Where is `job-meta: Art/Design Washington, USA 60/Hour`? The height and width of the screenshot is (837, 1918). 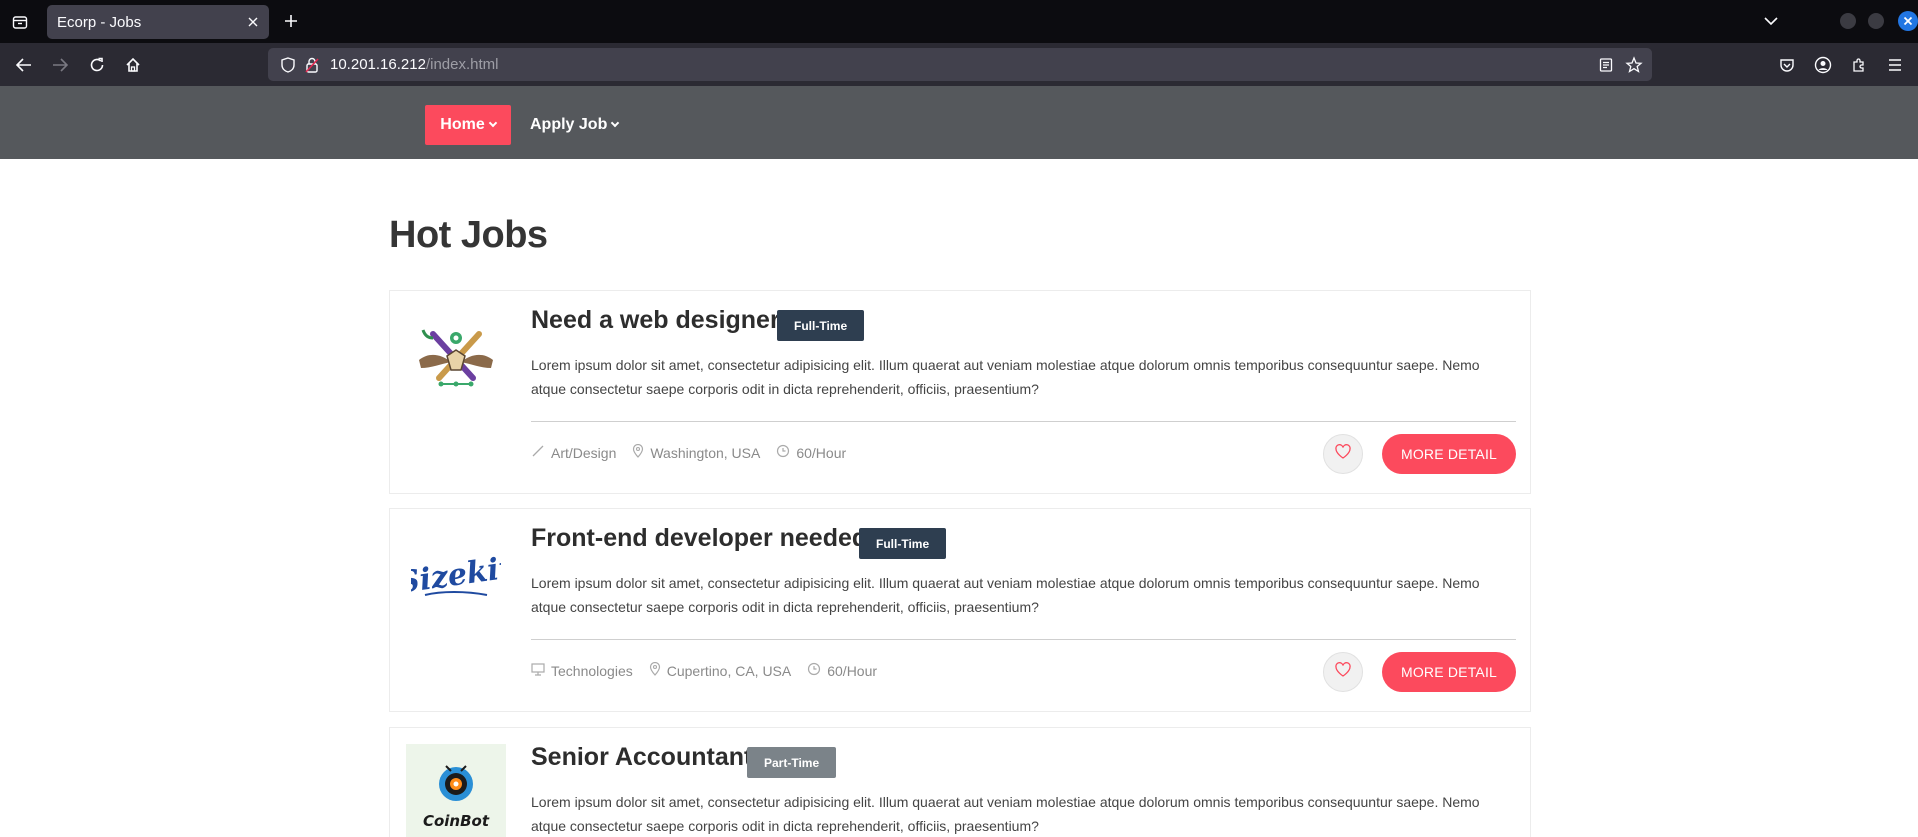 job-meta: Art/Design Washington, USA 60/Hour is located at coordinates (688, 452).